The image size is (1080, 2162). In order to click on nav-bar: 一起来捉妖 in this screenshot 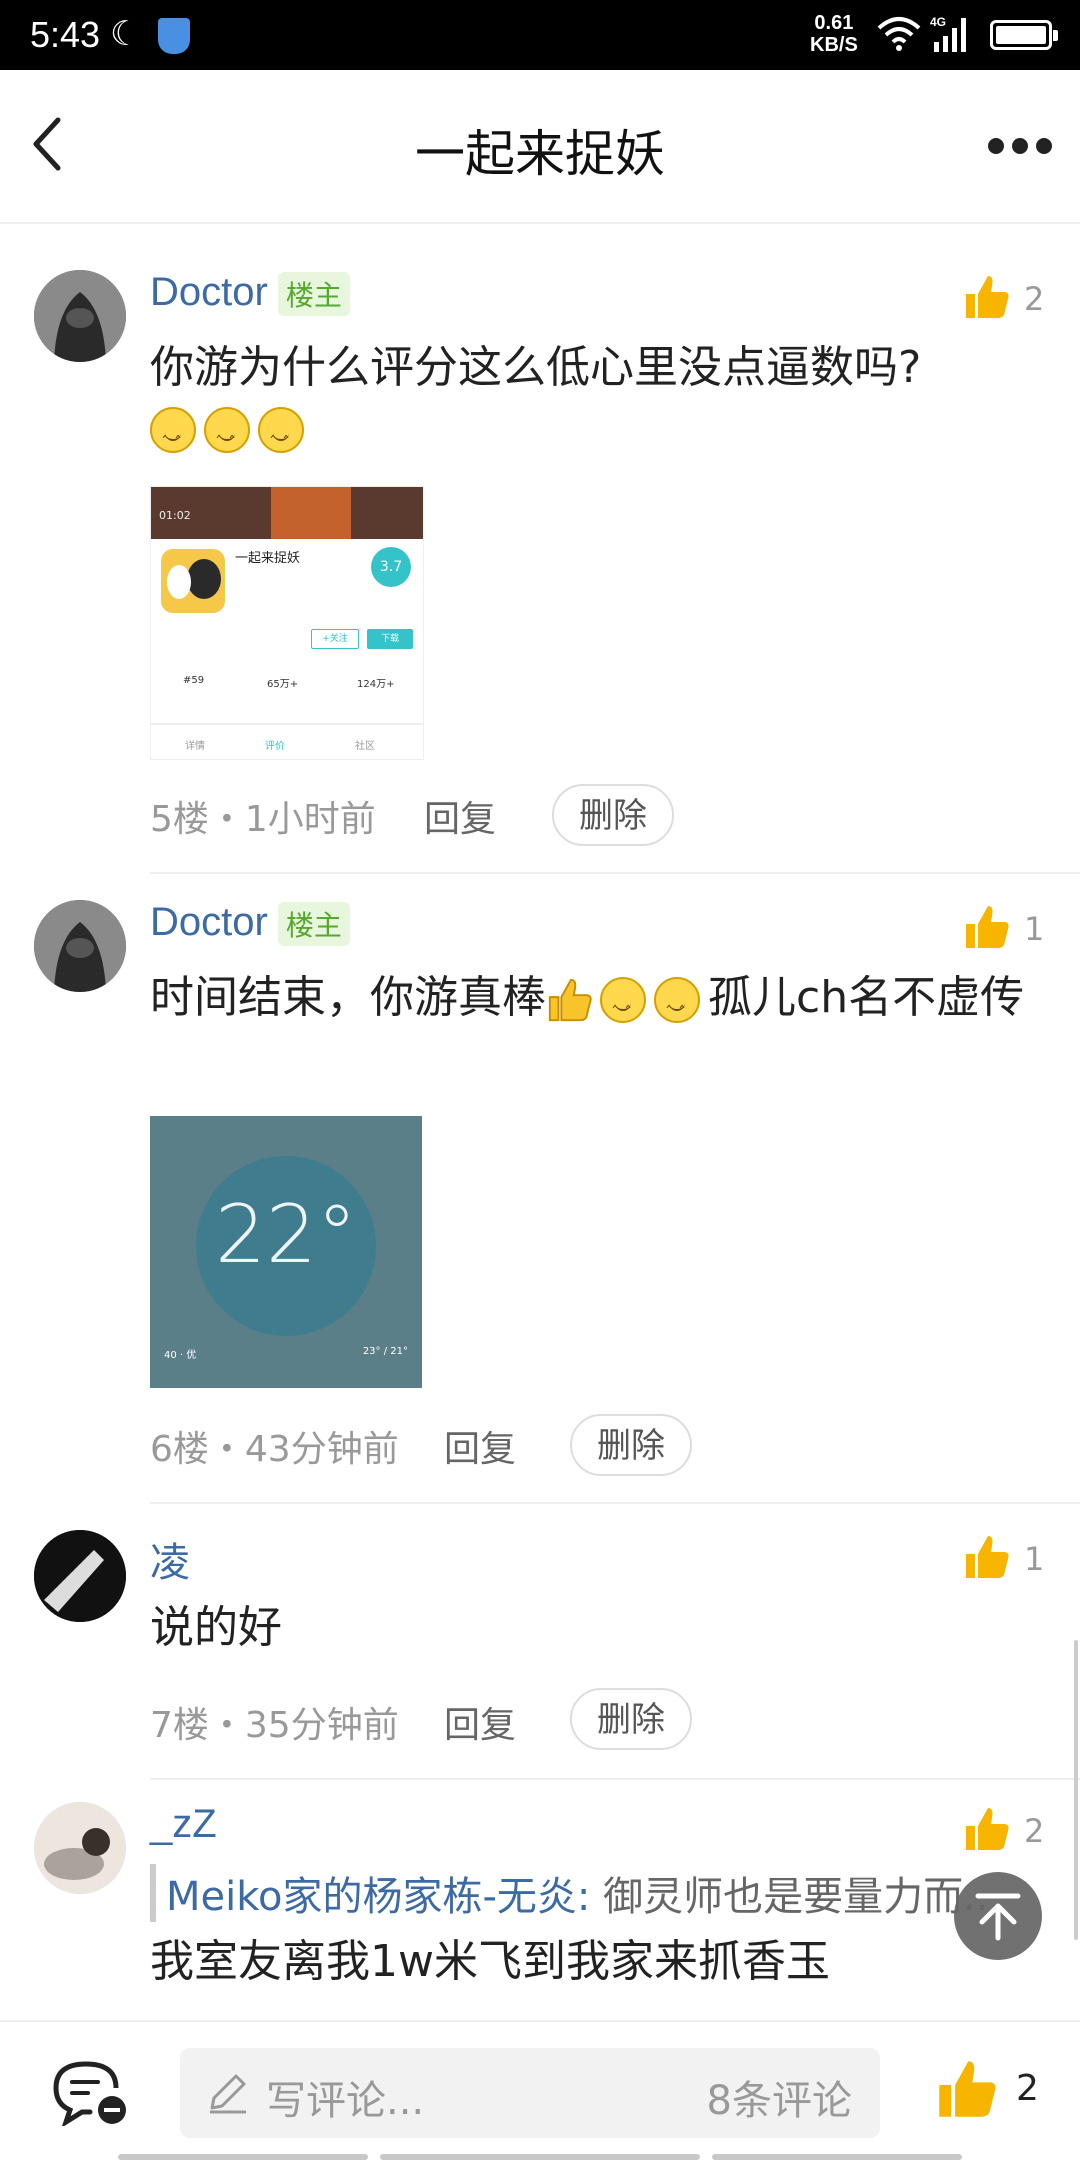, I will do `click(540, 147)`.